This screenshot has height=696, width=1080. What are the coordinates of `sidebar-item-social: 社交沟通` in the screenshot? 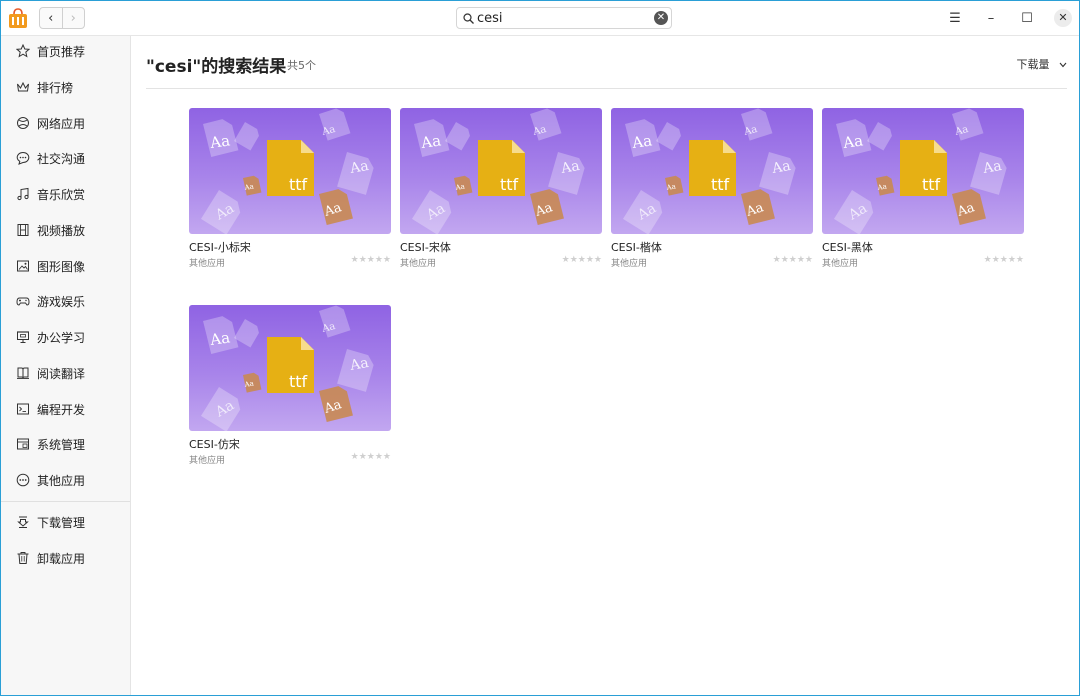 It's located at (65, 158).